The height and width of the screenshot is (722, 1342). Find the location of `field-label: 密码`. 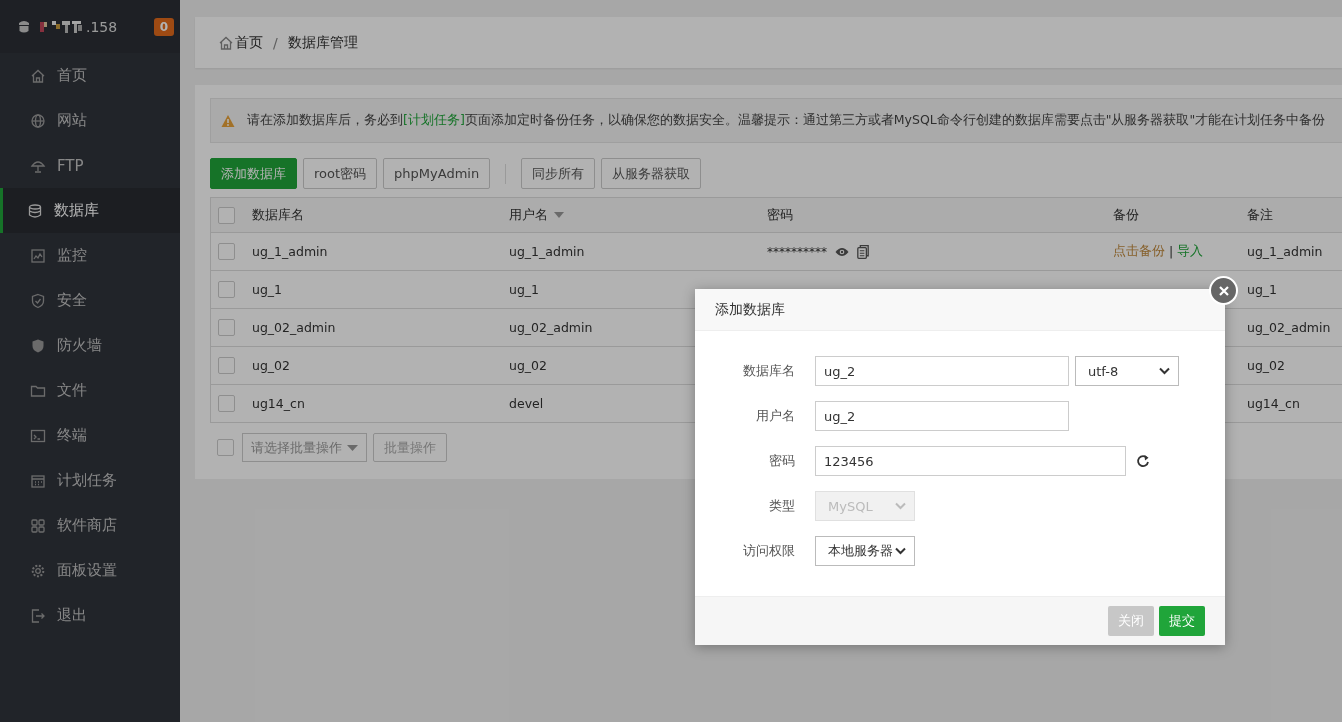

field-label: 密码 is located at coordinates (781, 461).